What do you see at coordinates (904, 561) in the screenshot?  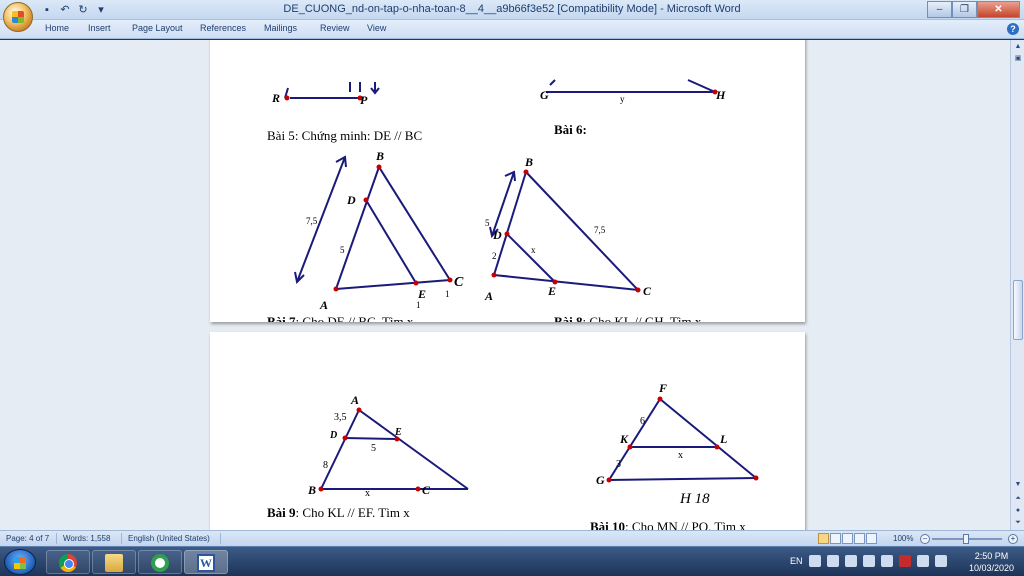 I see `vietkey-icon` at bounding box center [904, 561].